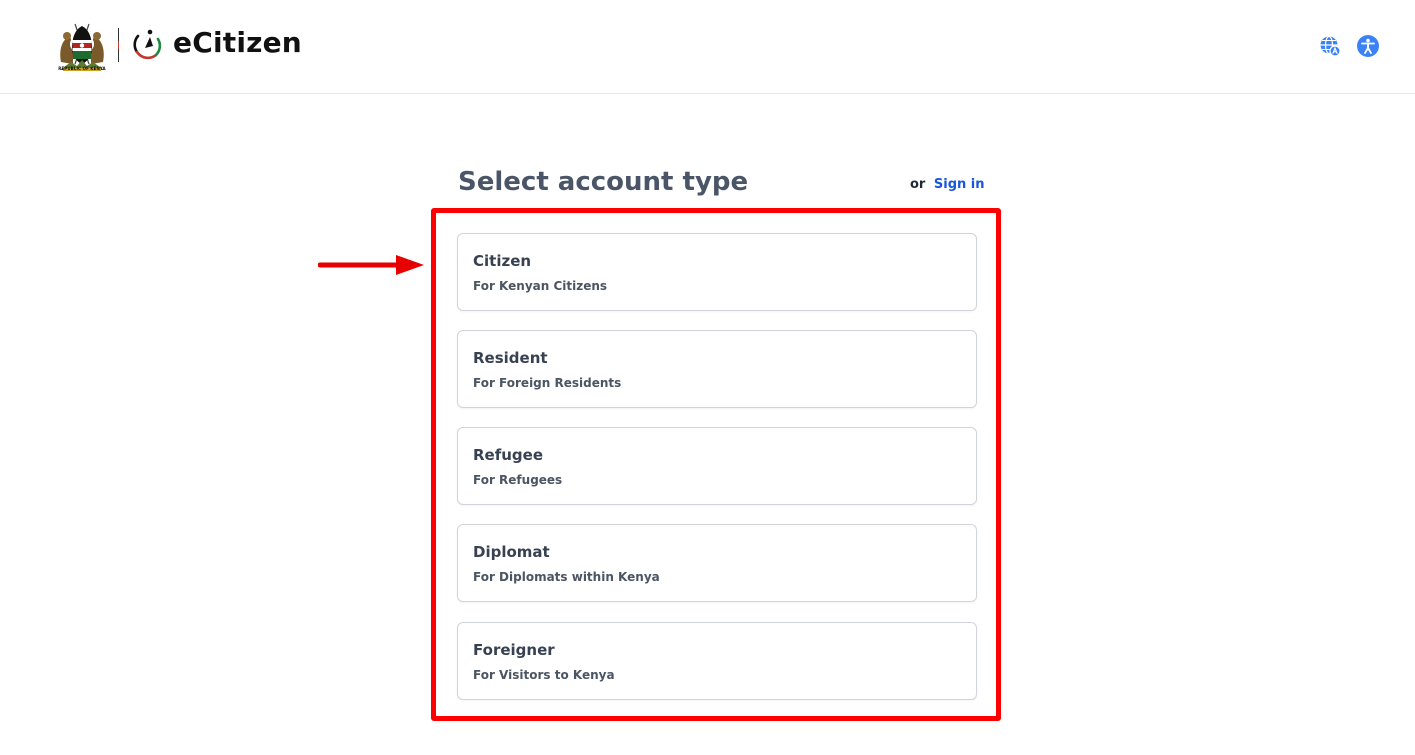 Image resolution: width=1415 pixels, height=755 pixels. I want to click on account-type-citizen: Citizen For Kenyan Citizens, so click(717, 272).